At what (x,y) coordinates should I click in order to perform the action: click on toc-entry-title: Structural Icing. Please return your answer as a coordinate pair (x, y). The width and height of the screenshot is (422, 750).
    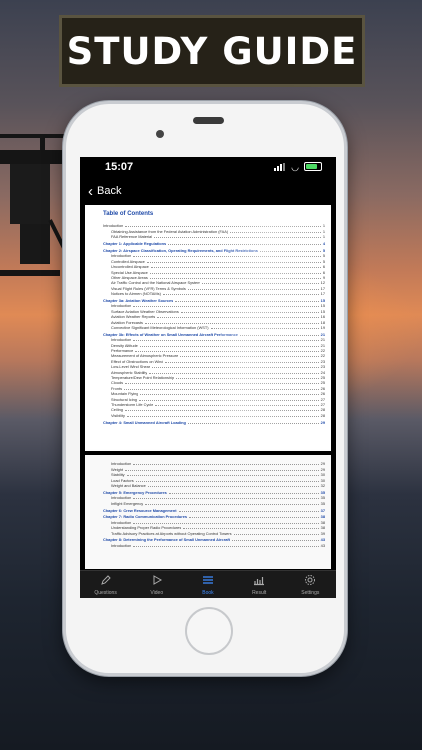
    Looking at the image, I should click on (124, 399).